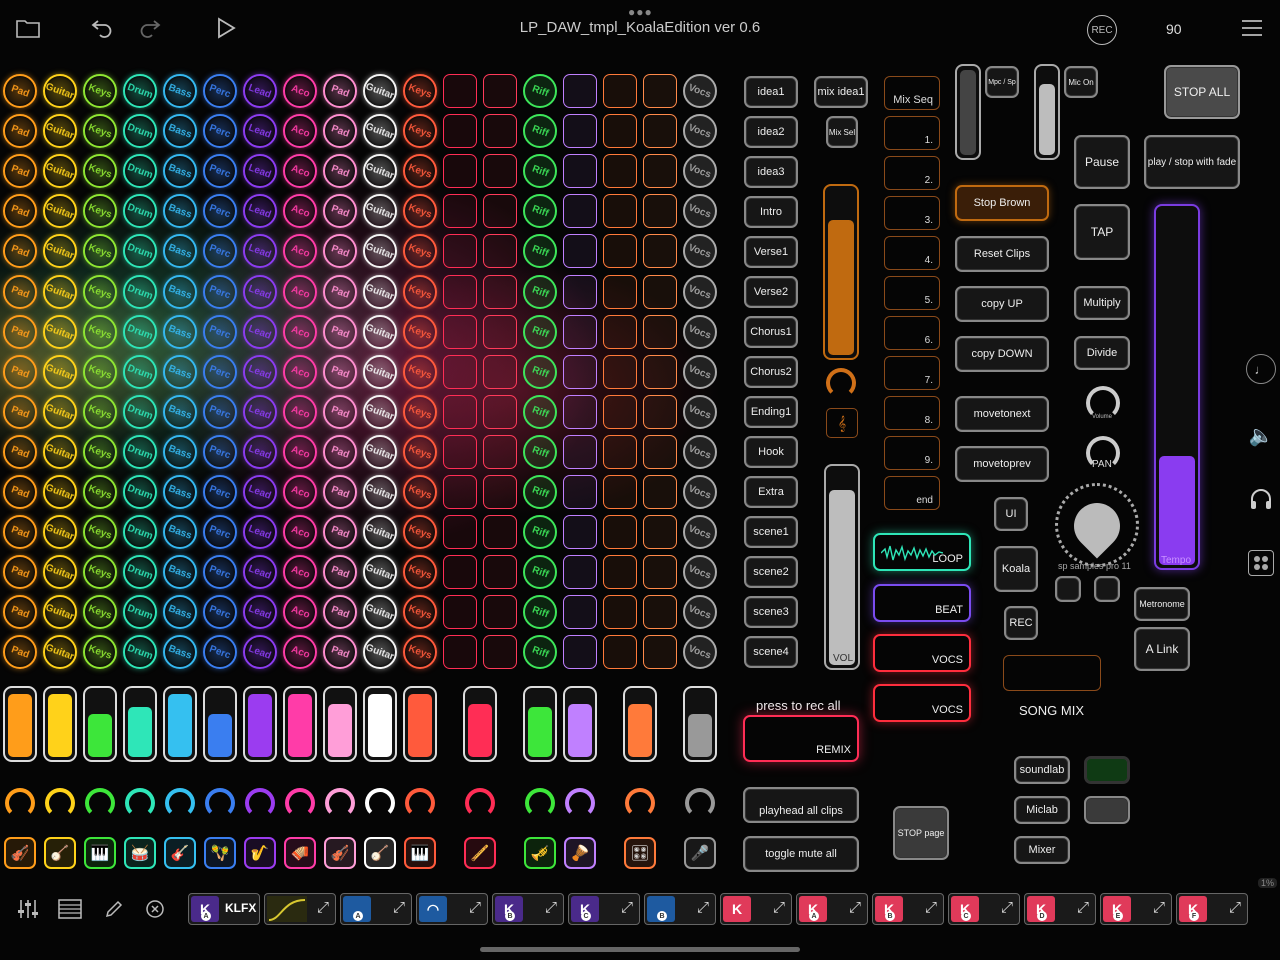  What do you see at coordinates (771, 652) in the screenshot?
I see `scene-button: scene4` at bounding box center [771, 652].